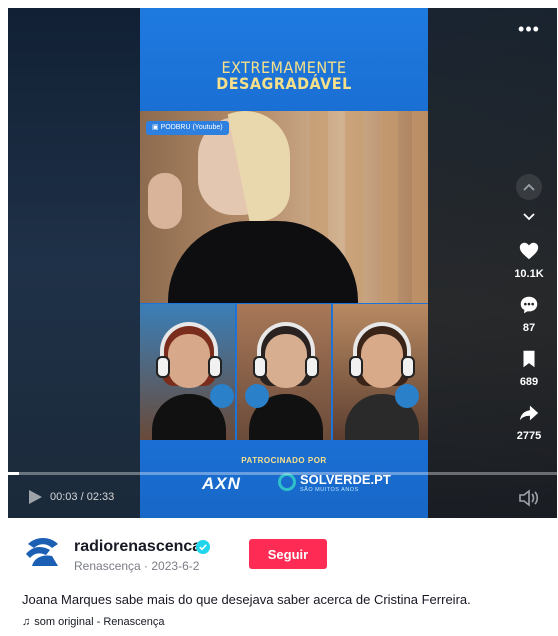 The height and width of the screenshot is (636, 558). I want to click on save-count: 689, so click(529, 382).